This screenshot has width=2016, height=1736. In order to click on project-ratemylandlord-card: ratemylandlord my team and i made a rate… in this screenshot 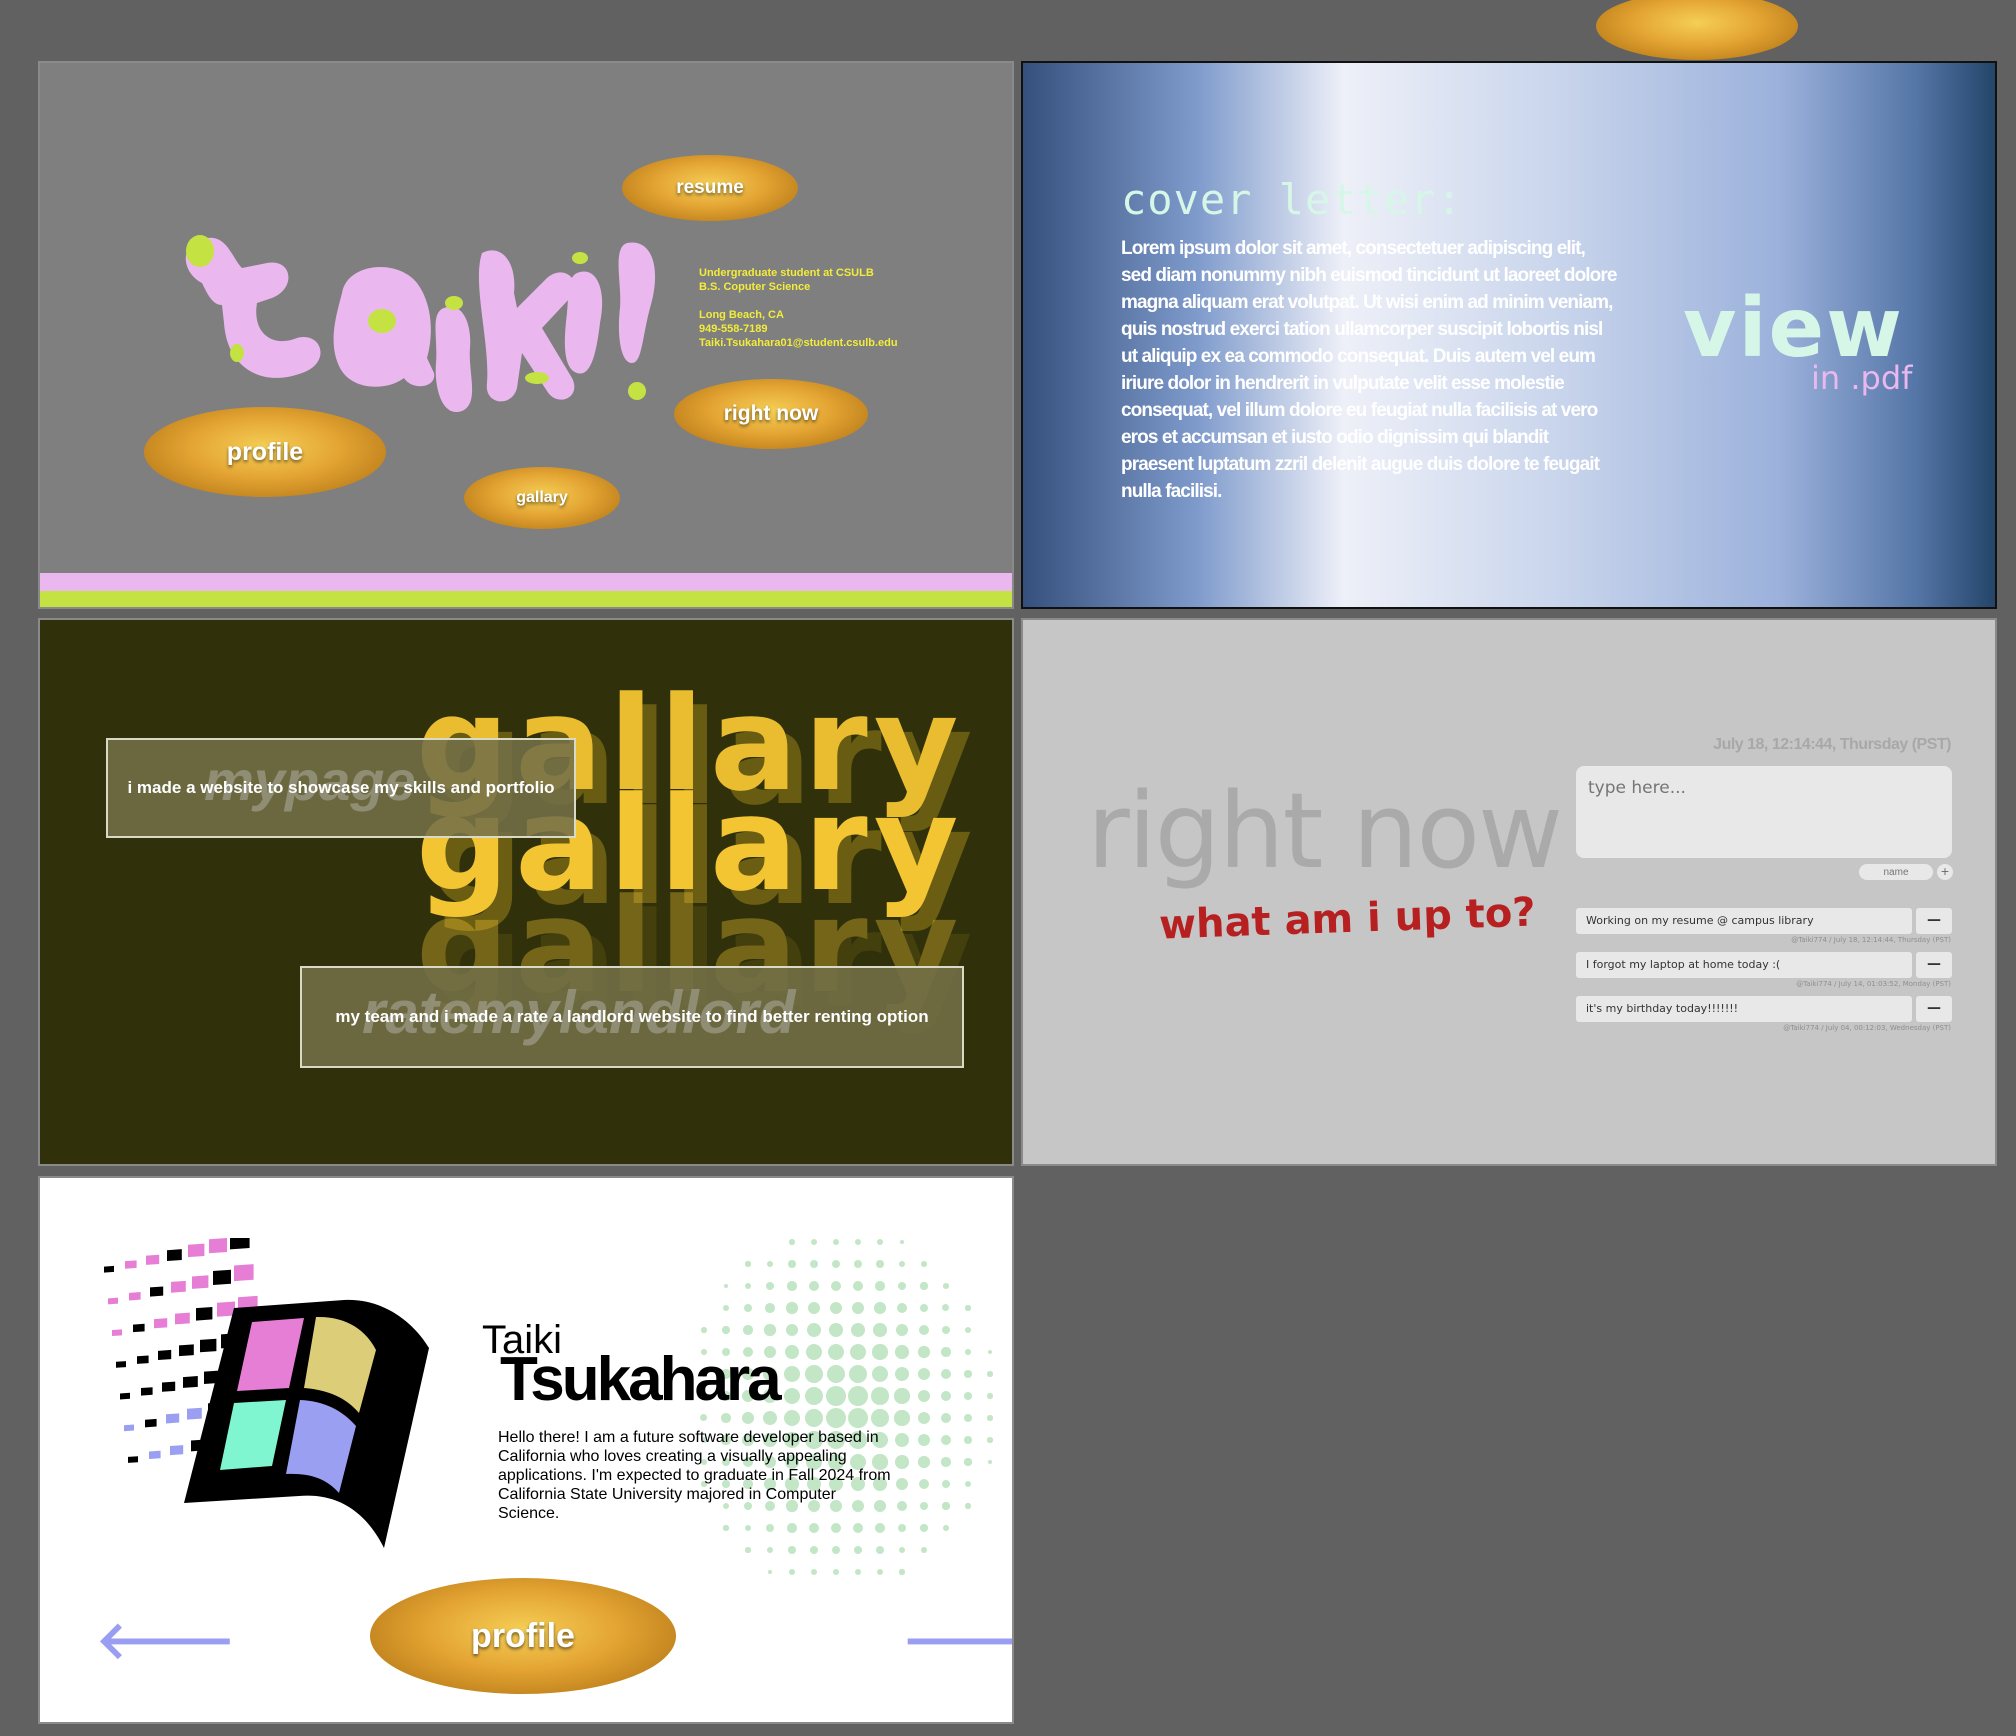, I will do `click(632, 1017)`.